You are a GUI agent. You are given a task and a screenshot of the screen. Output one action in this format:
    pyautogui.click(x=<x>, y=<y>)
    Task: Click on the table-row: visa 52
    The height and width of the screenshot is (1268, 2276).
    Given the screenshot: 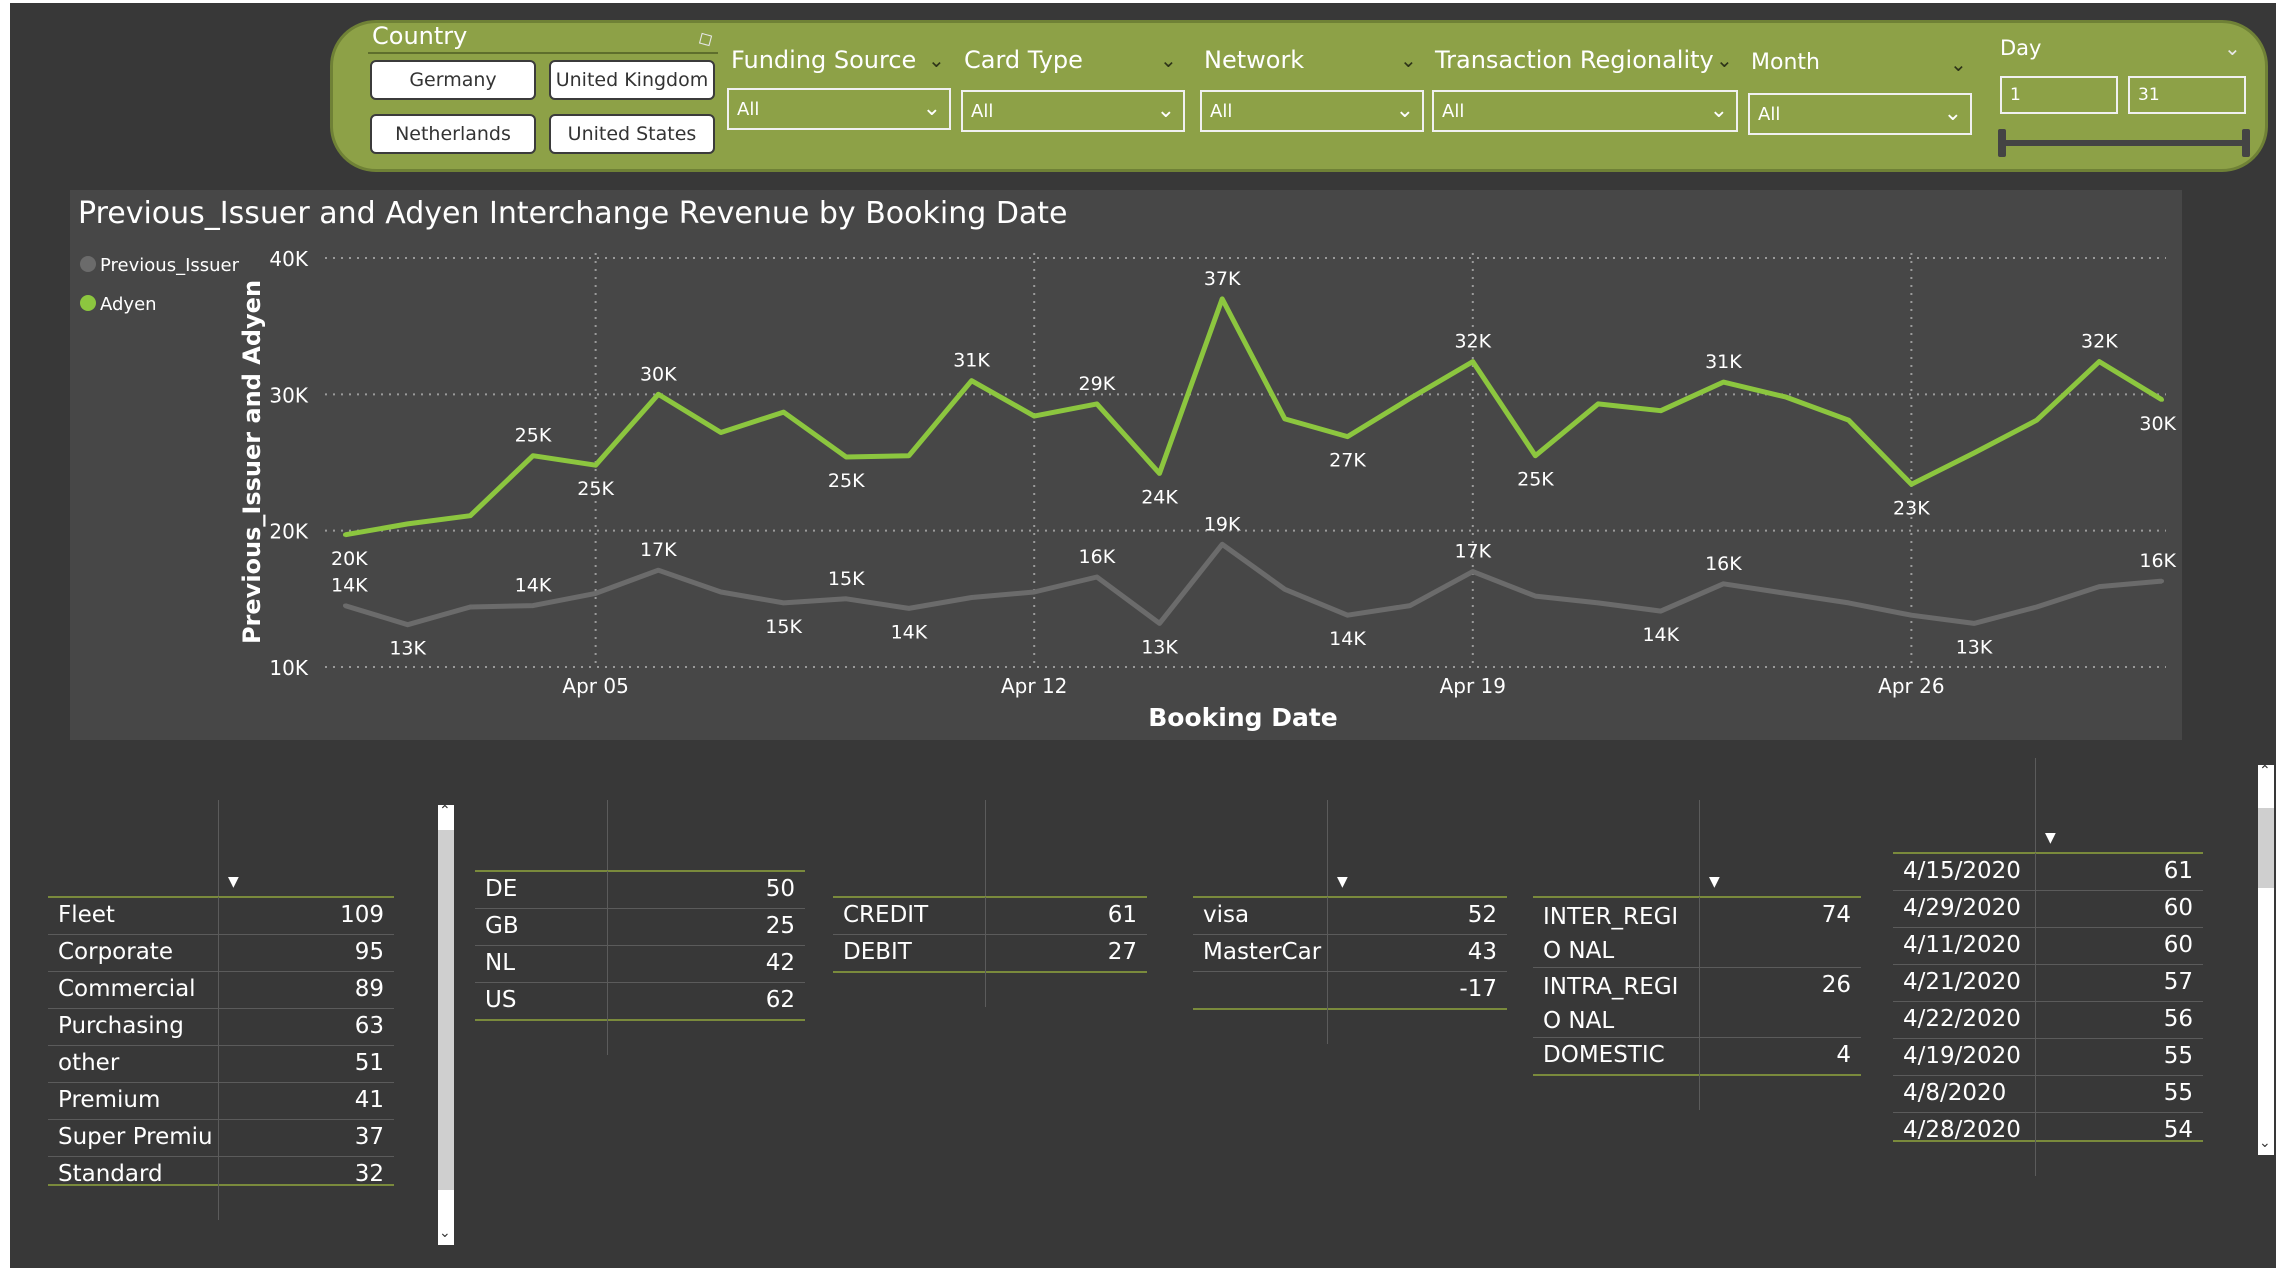 What is the action you would take?
    pyautogui.click(x=1350, y=915)
    